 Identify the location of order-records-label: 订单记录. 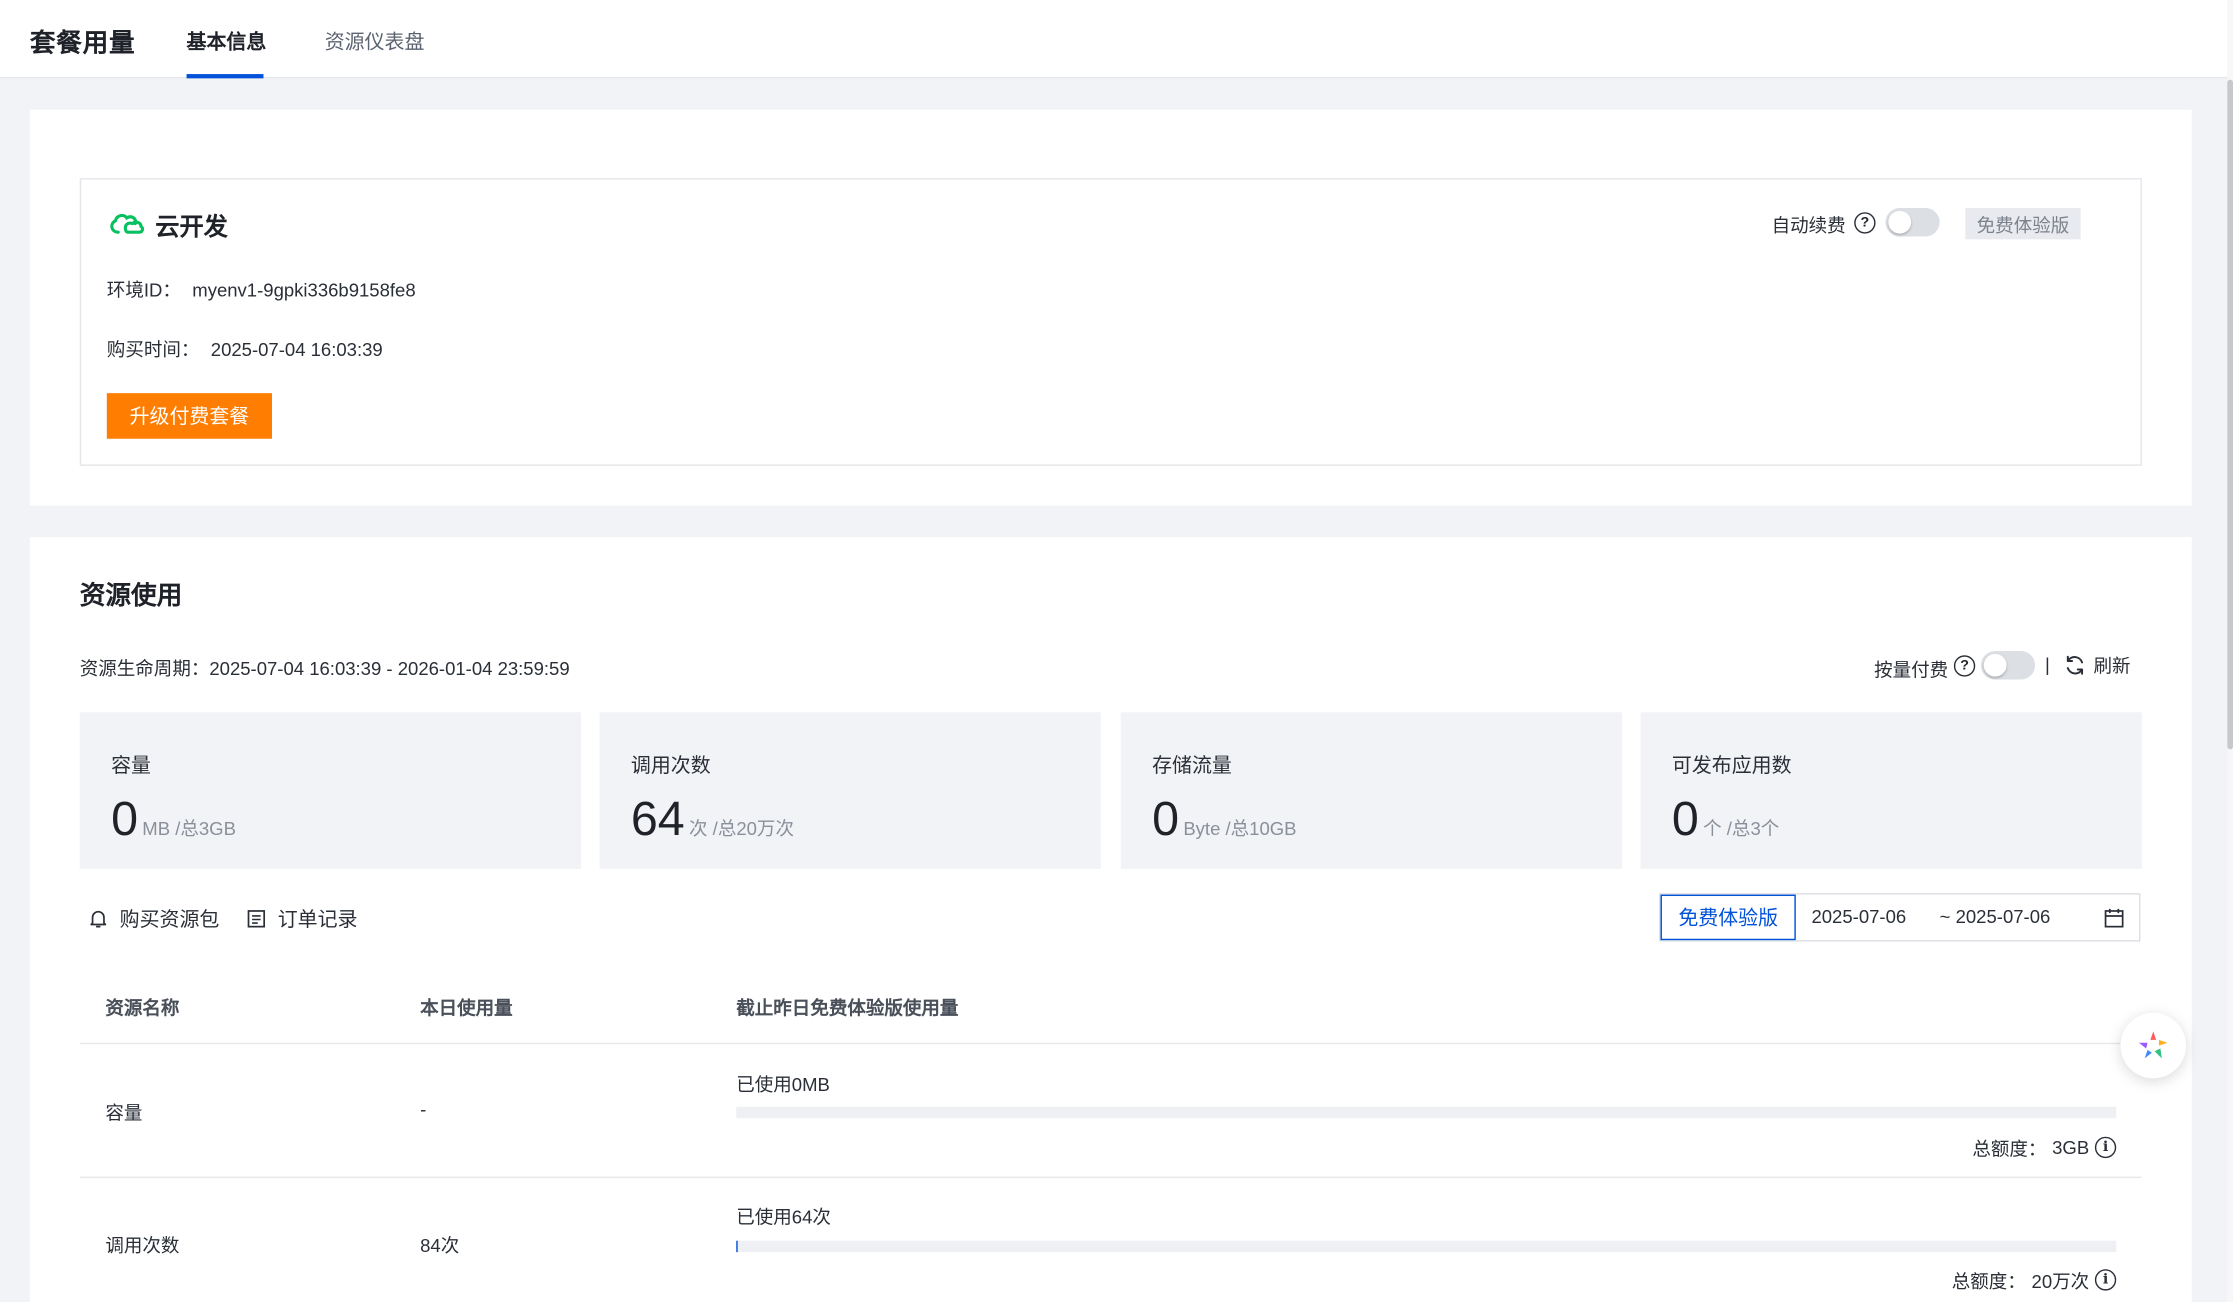
(317, 919).